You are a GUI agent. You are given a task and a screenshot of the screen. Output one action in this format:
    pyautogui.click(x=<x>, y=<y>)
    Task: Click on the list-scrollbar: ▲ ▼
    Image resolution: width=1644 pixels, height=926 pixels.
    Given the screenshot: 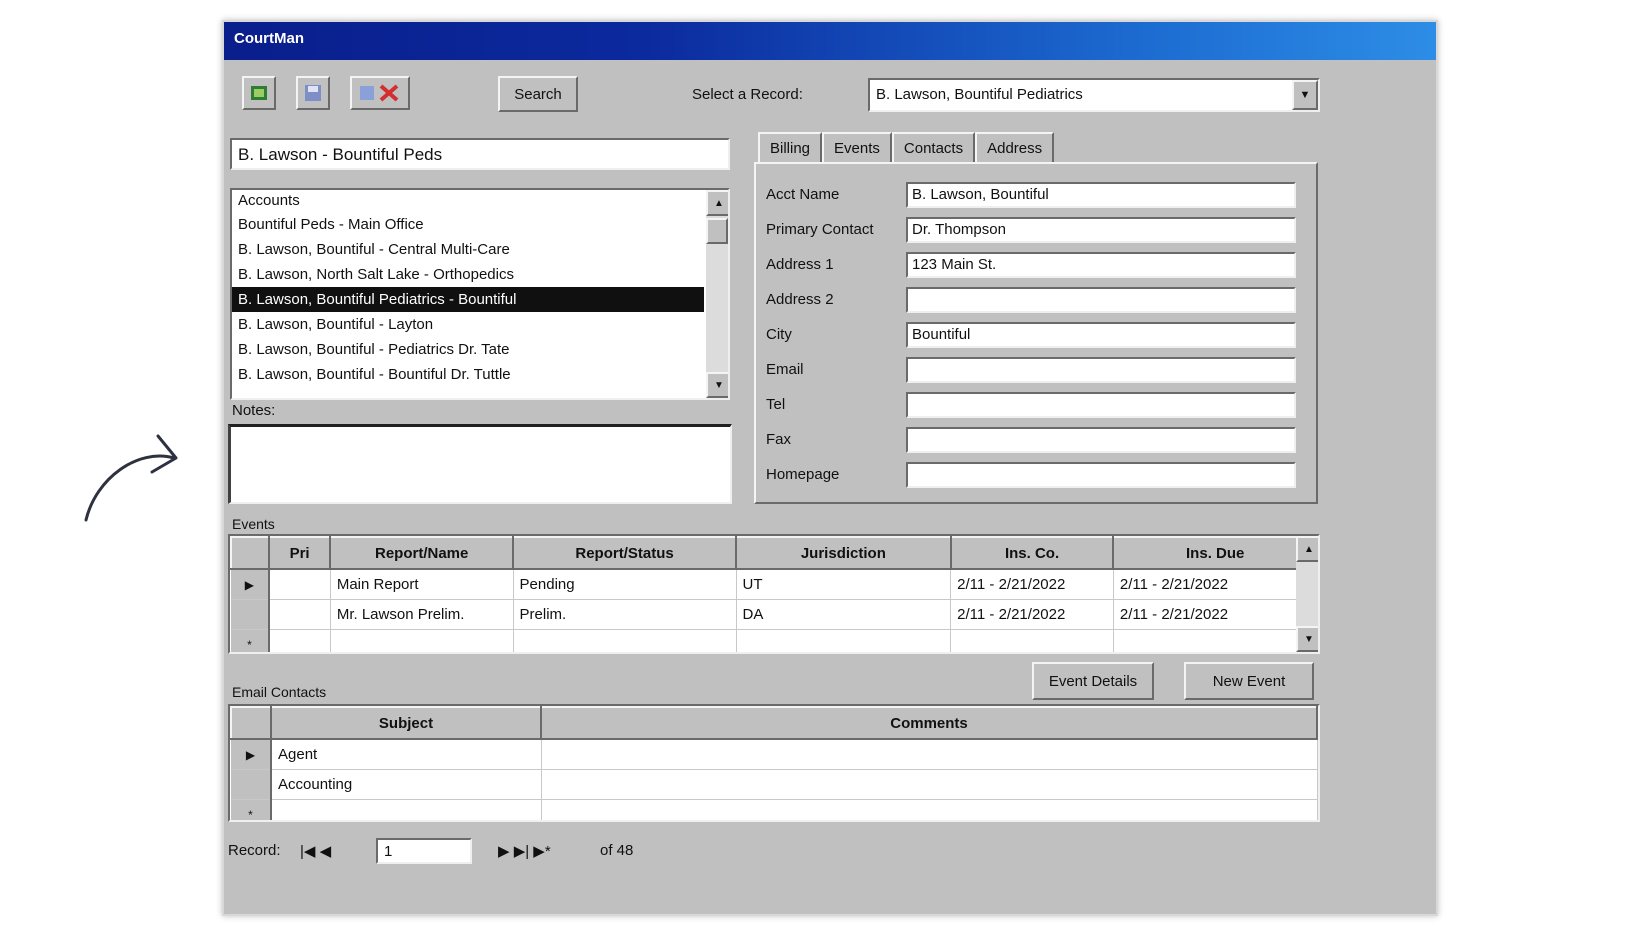 What is the action you would take?
    pyautogui.click(x=717, y=294)
    